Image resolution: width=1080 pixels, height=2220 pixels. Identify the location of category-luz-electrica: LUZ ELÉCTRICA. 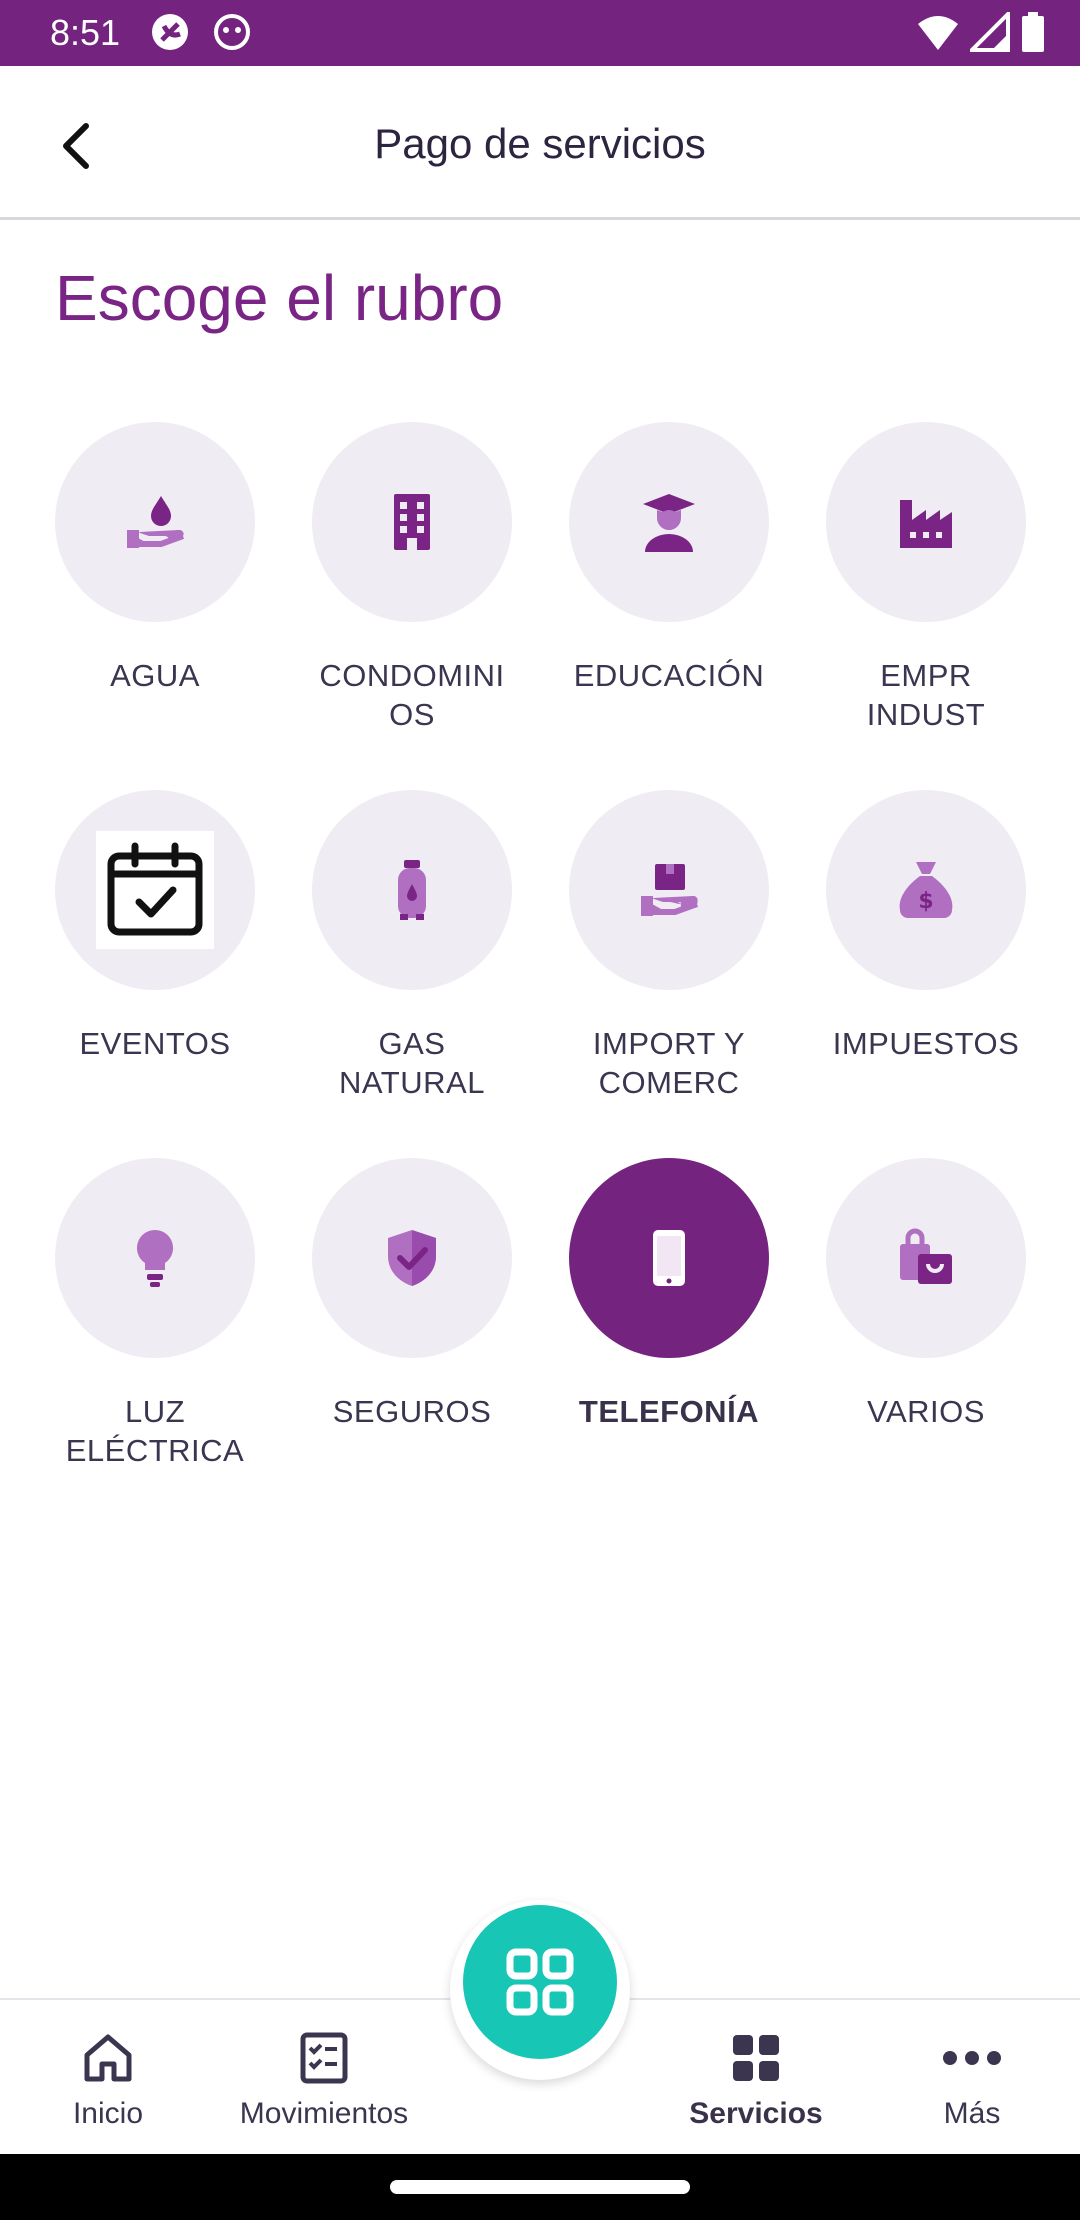
(155, 1314).